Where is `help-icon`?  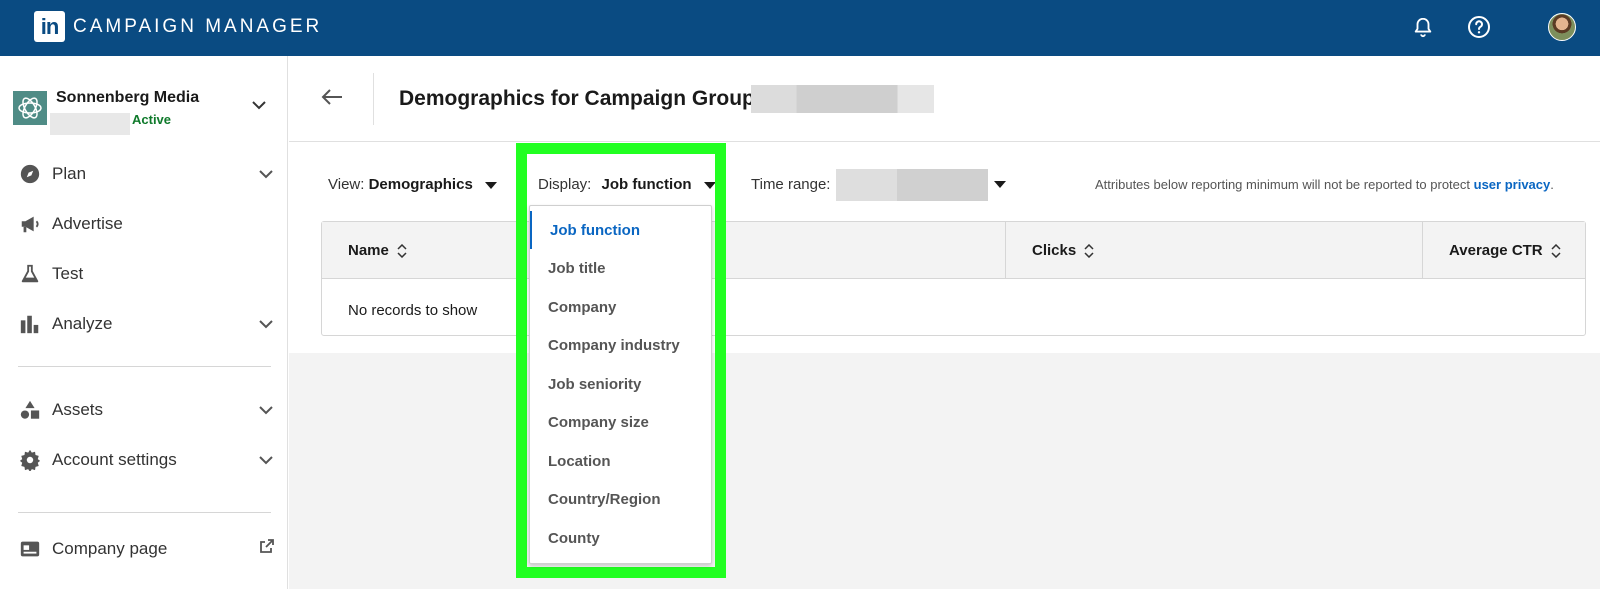
help-icon is located at coordinates (1479, 27).